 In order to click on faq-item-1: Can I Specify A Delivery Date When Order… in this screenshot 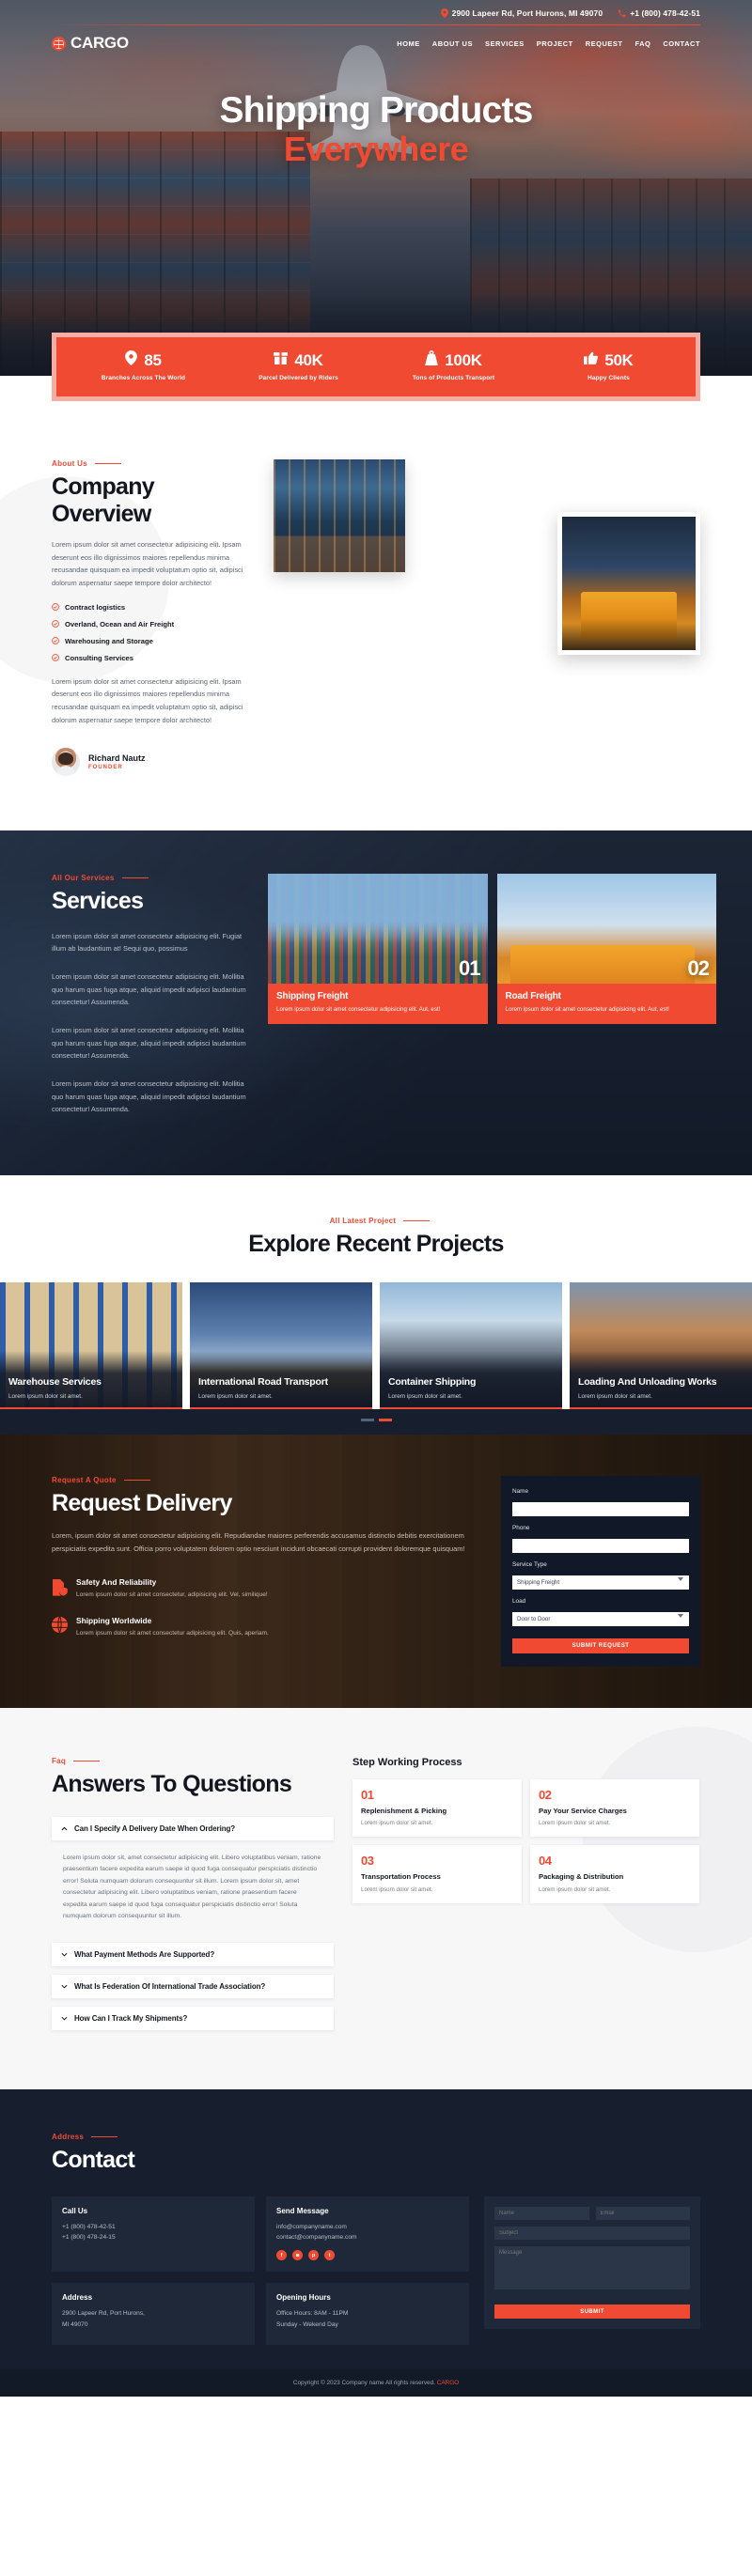, I will do `click(193, 1828)`.